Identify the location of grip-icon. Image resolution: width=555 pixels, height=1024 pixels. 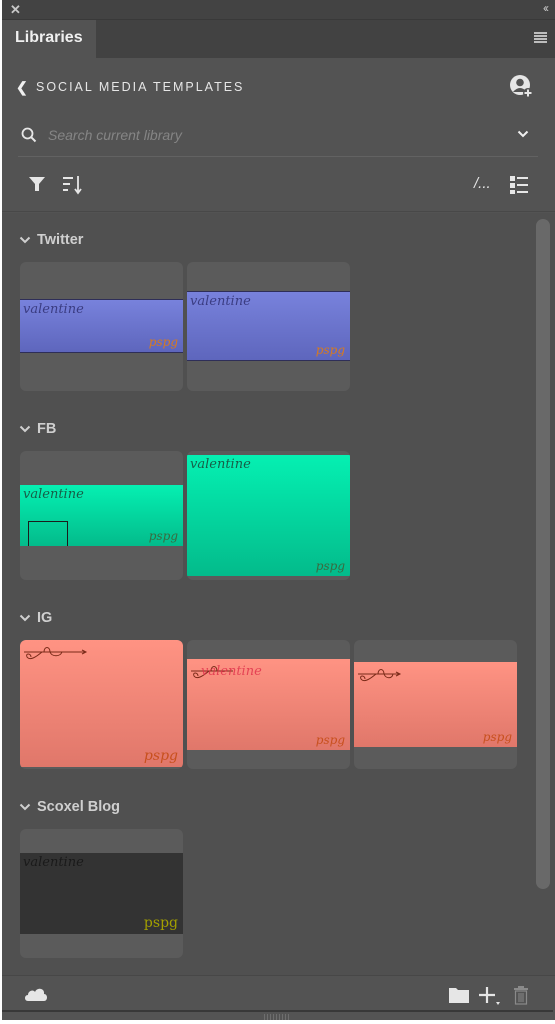
(277, 1017).